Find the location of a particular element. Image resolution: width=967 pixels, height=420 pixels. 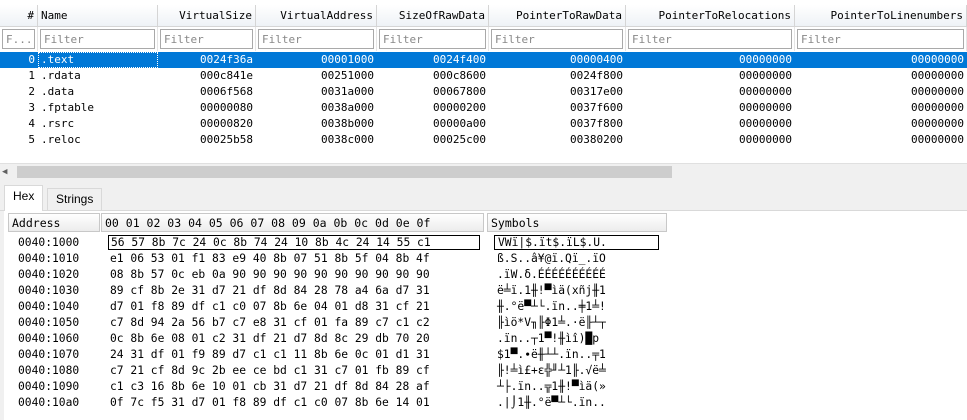

scroll-left-icon: ◀ is located at coordinates (4, 172).